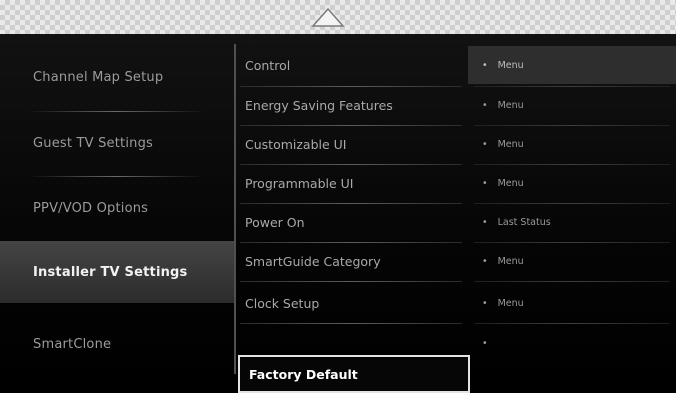 This screenshot has width=676, height=393. What do you see at coordinates (353, 303) in the screenshot?
I see `setting-clock-setup: Clock Setup` at bounding box center [353, 303].